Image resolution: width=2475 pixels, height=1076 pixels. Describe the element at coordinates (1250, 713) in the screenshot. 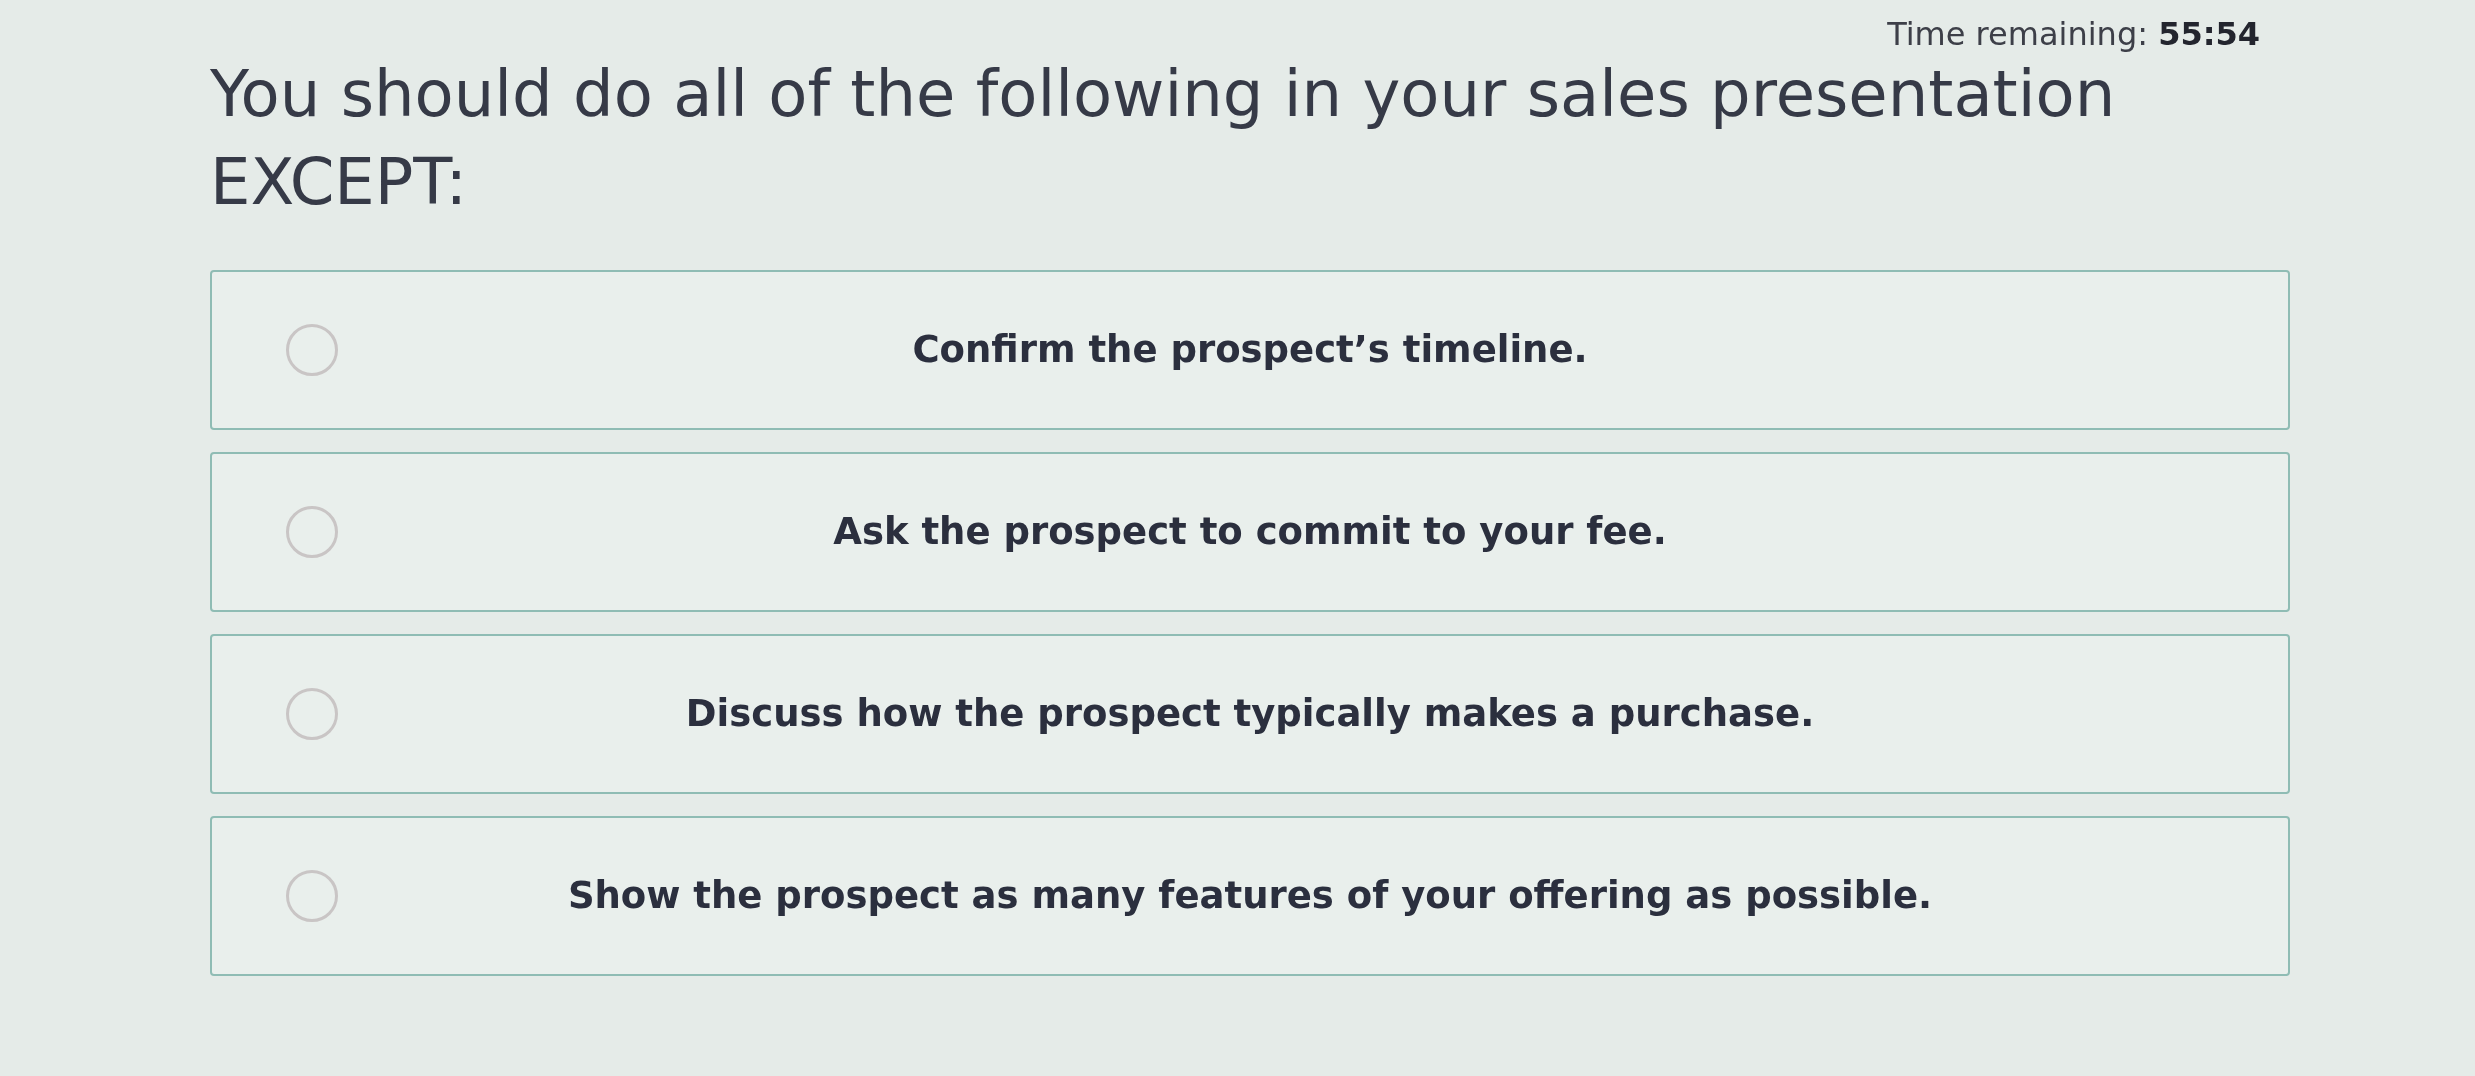

I see `answer-option: Discuss how the prospect typically makes a purchase.` at that location.